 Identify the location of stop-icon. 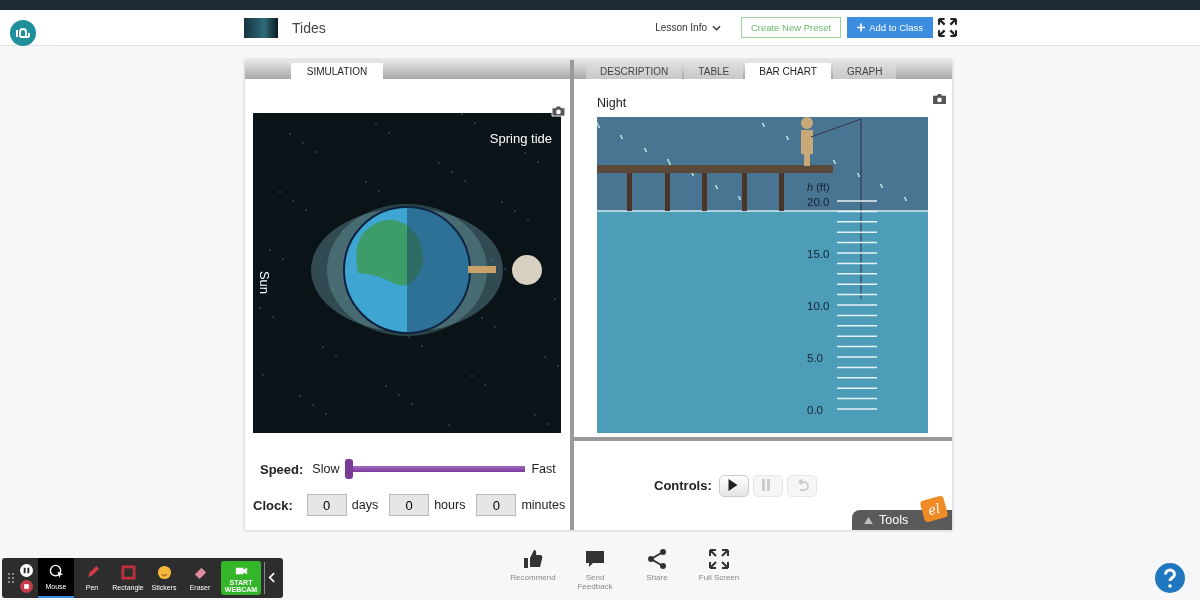
(26, 586).